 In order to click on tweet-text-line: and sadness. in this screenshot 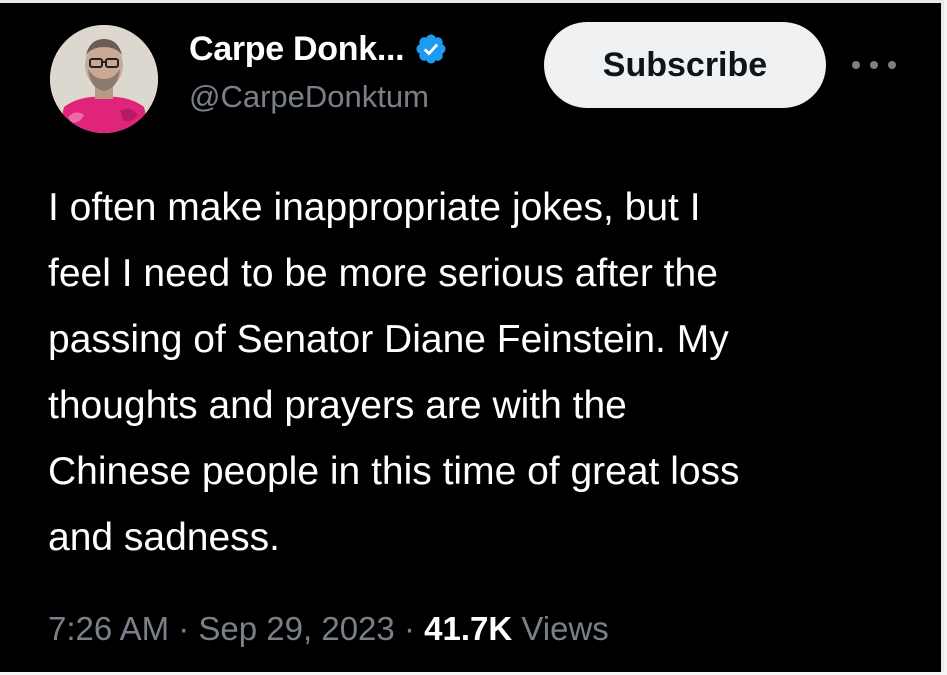, I will do `click(164, 537)`.